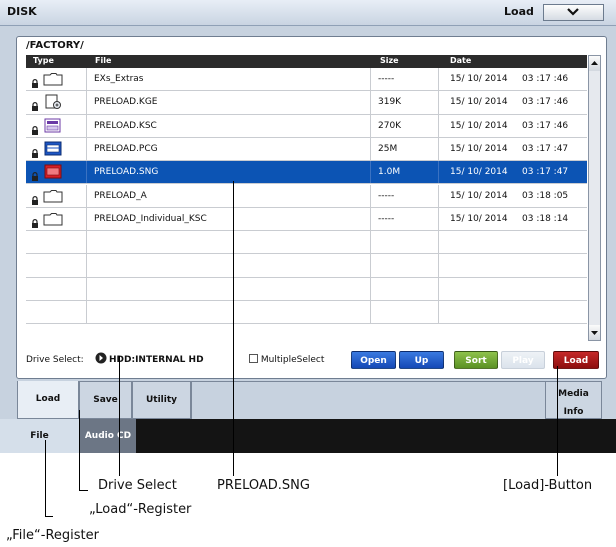 This screenshot has width=616, height=547. Describe the element at coordinates (140, 509) in the screenshot. I see `callout-load-tab: „Load“-Register` at that location.